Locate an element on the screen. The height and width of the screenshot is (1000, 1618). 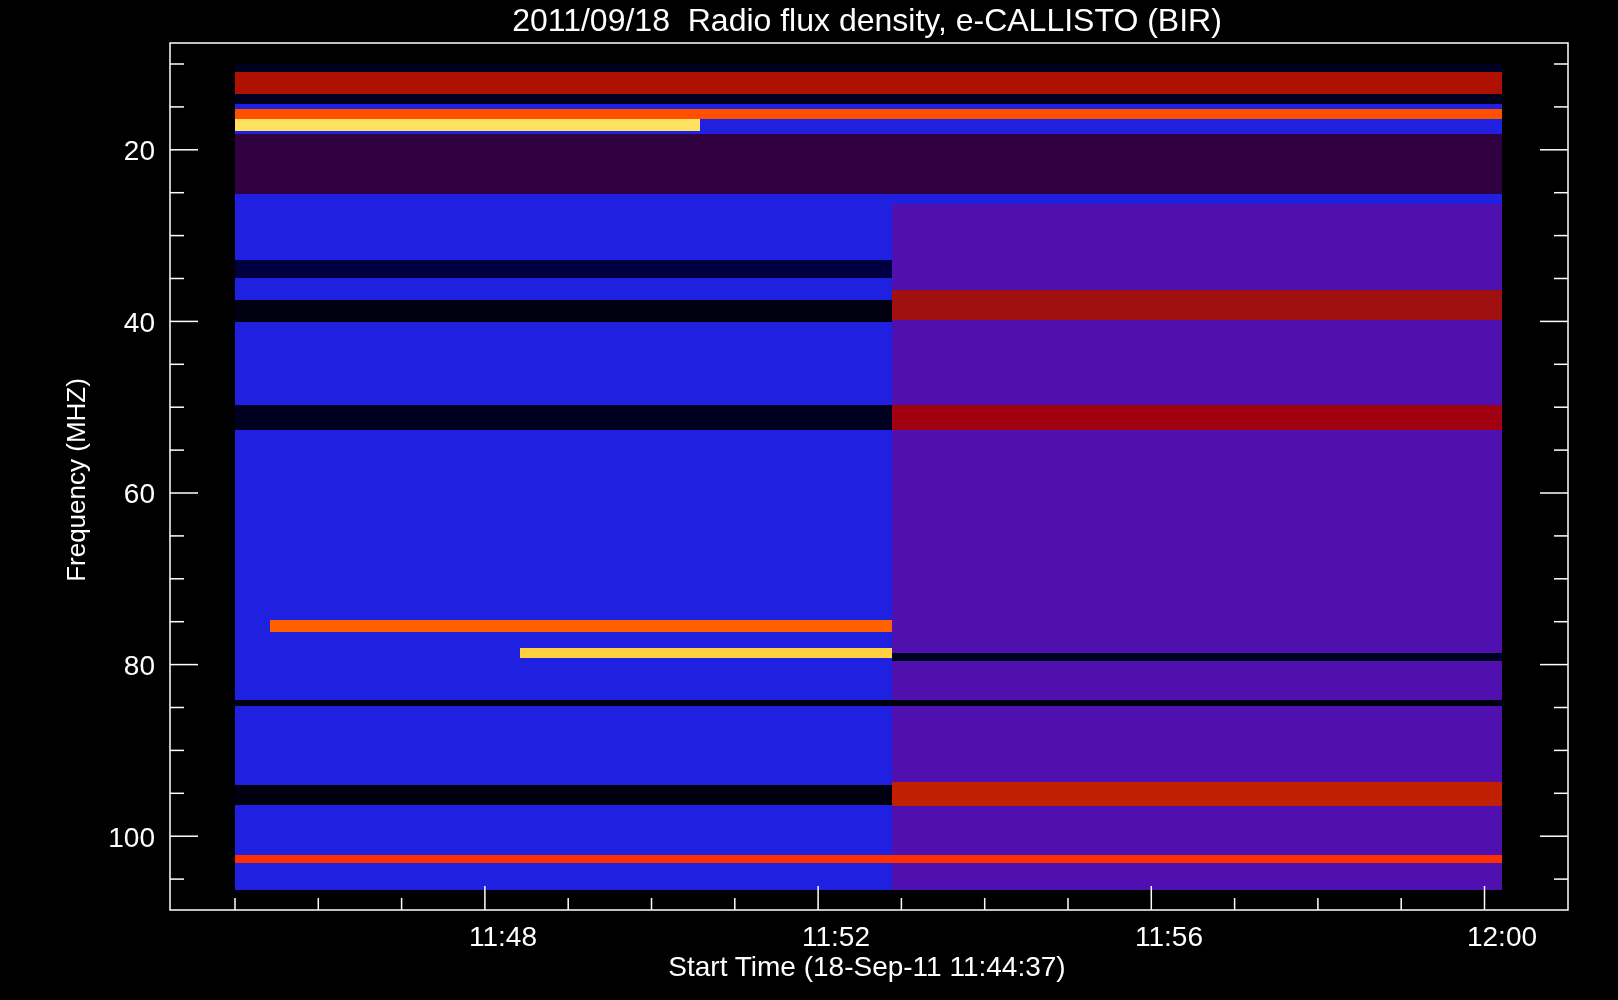
y-tick-label: 40 is located at coordinates (139, 322).